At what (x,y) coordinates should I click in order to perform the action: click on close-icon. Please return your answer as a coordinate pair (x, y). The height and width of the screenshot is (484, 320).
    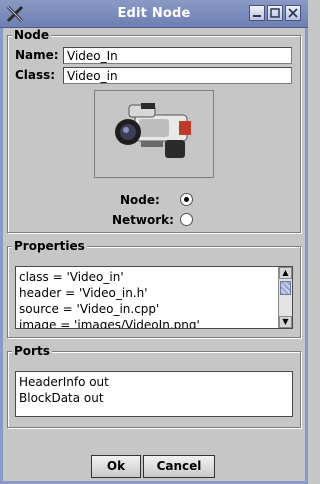
    Looking at the image, I should click on (293, 13).